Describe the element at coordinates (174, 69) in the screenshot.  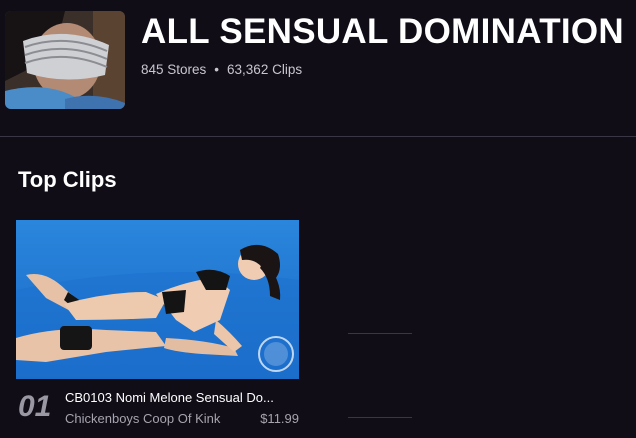
I see `store-count: 845 Stores` at that location.